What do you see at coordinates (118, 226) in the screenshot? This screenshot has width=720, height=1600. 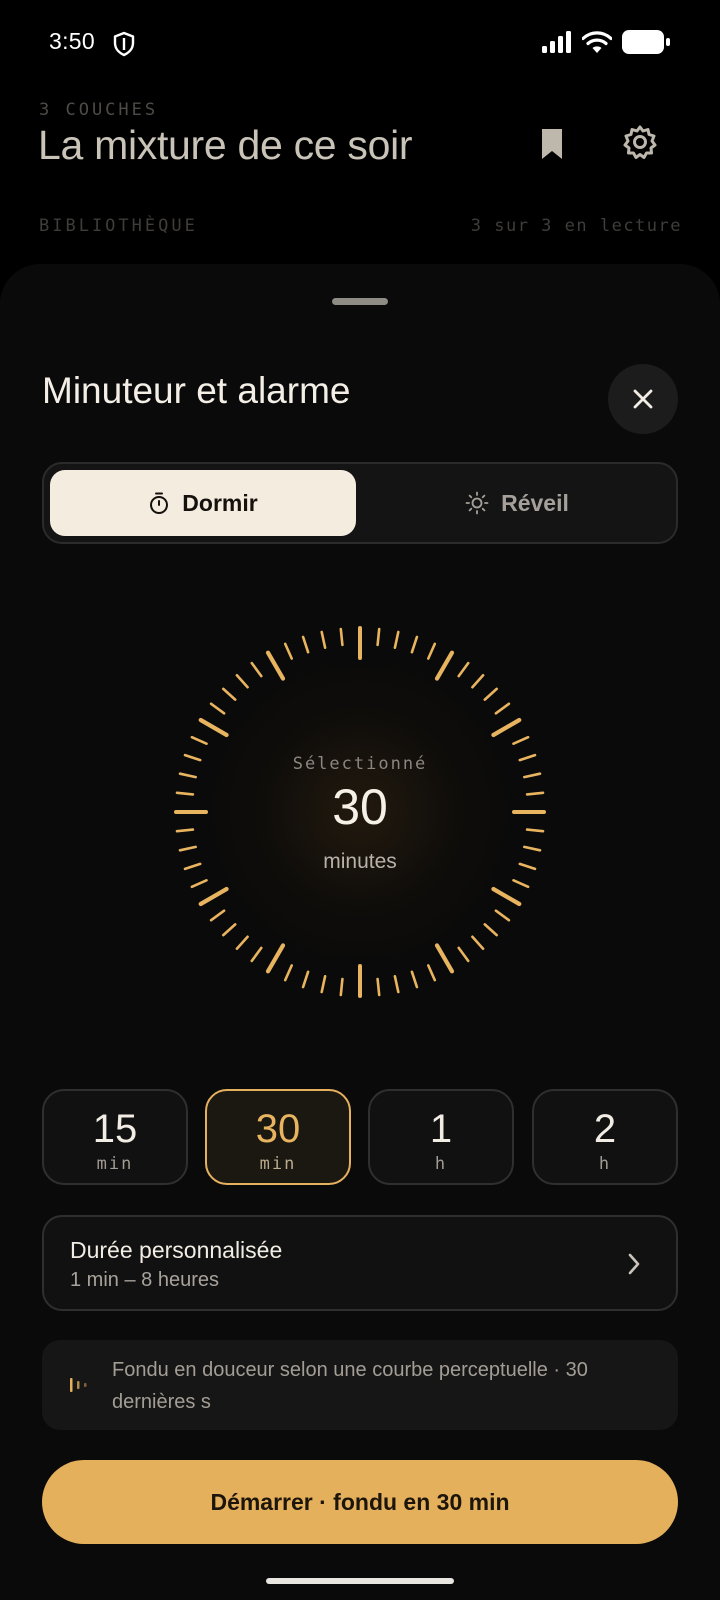 I see `library-label: BIBLIOTHÈQUE` at bounding box center [118, 226].